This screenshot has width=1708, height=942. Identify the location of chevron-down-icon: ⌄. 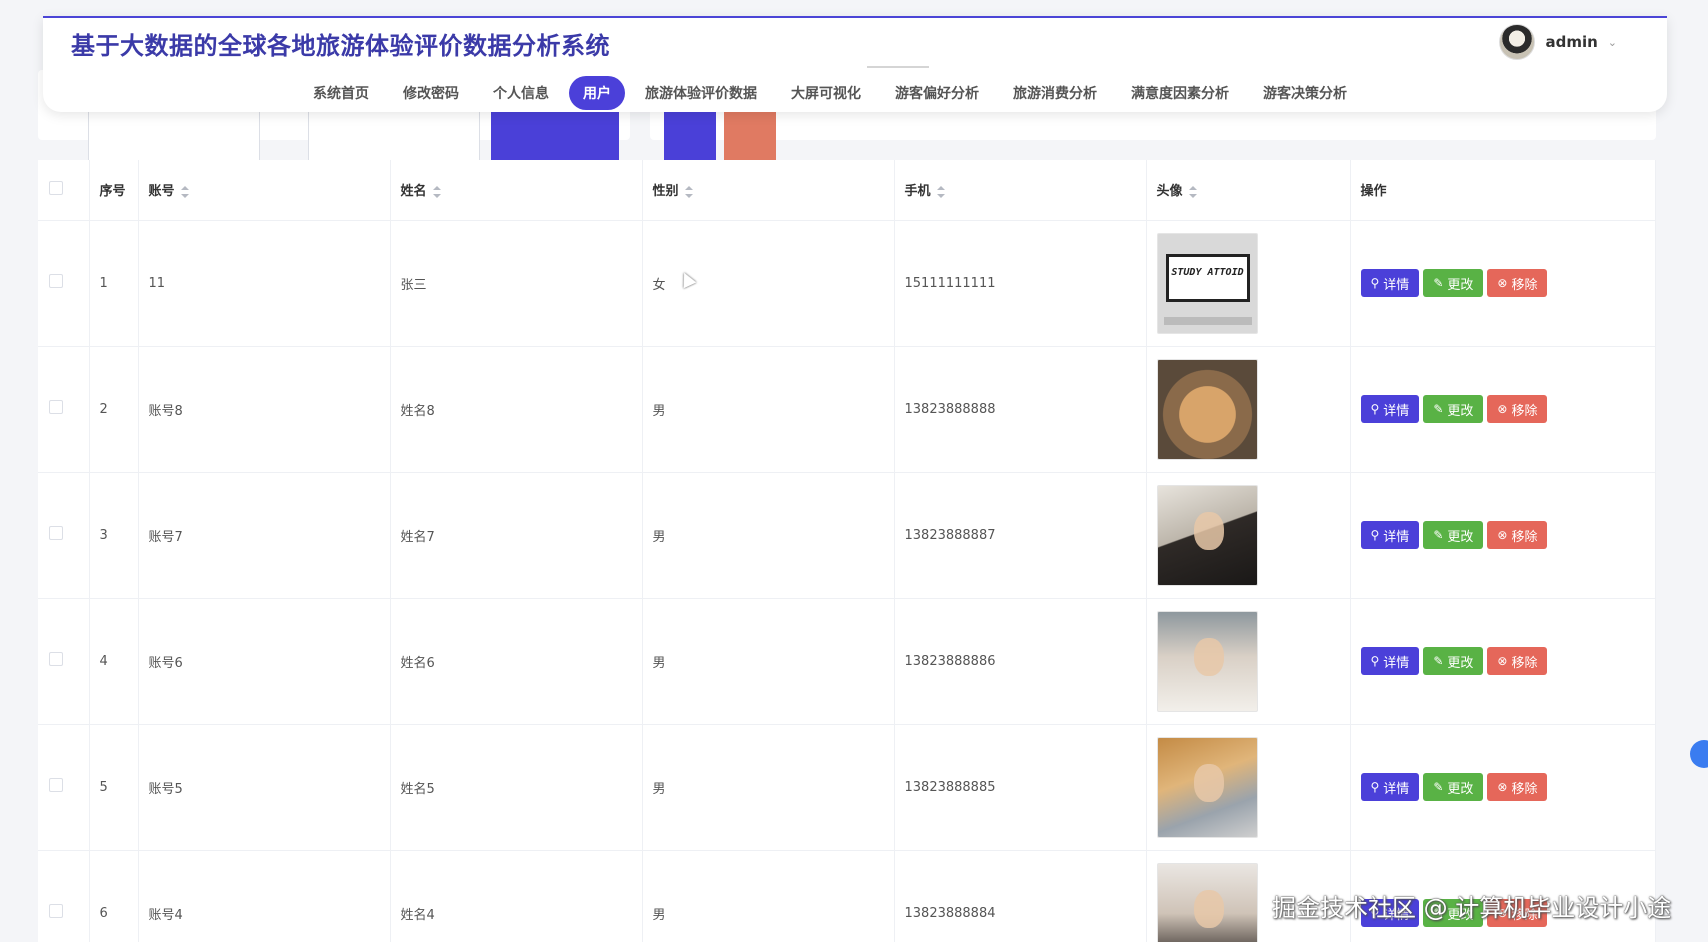
(1612, 42).